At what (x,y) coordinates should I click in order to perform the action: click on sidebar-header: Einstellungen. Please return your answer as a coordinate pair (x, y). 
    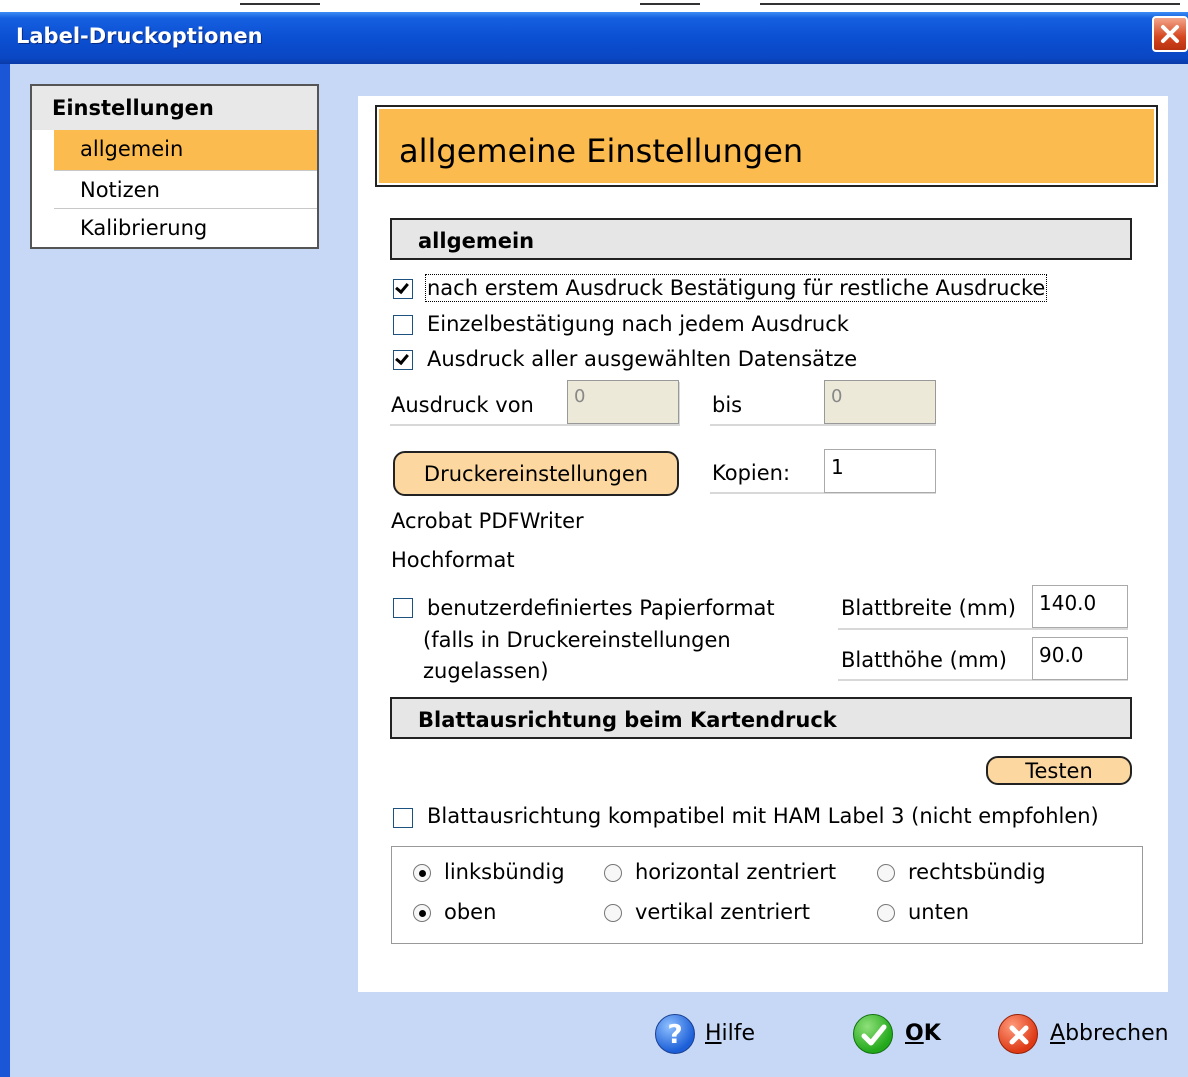
    Looking at the image, I should click on (174, 108).